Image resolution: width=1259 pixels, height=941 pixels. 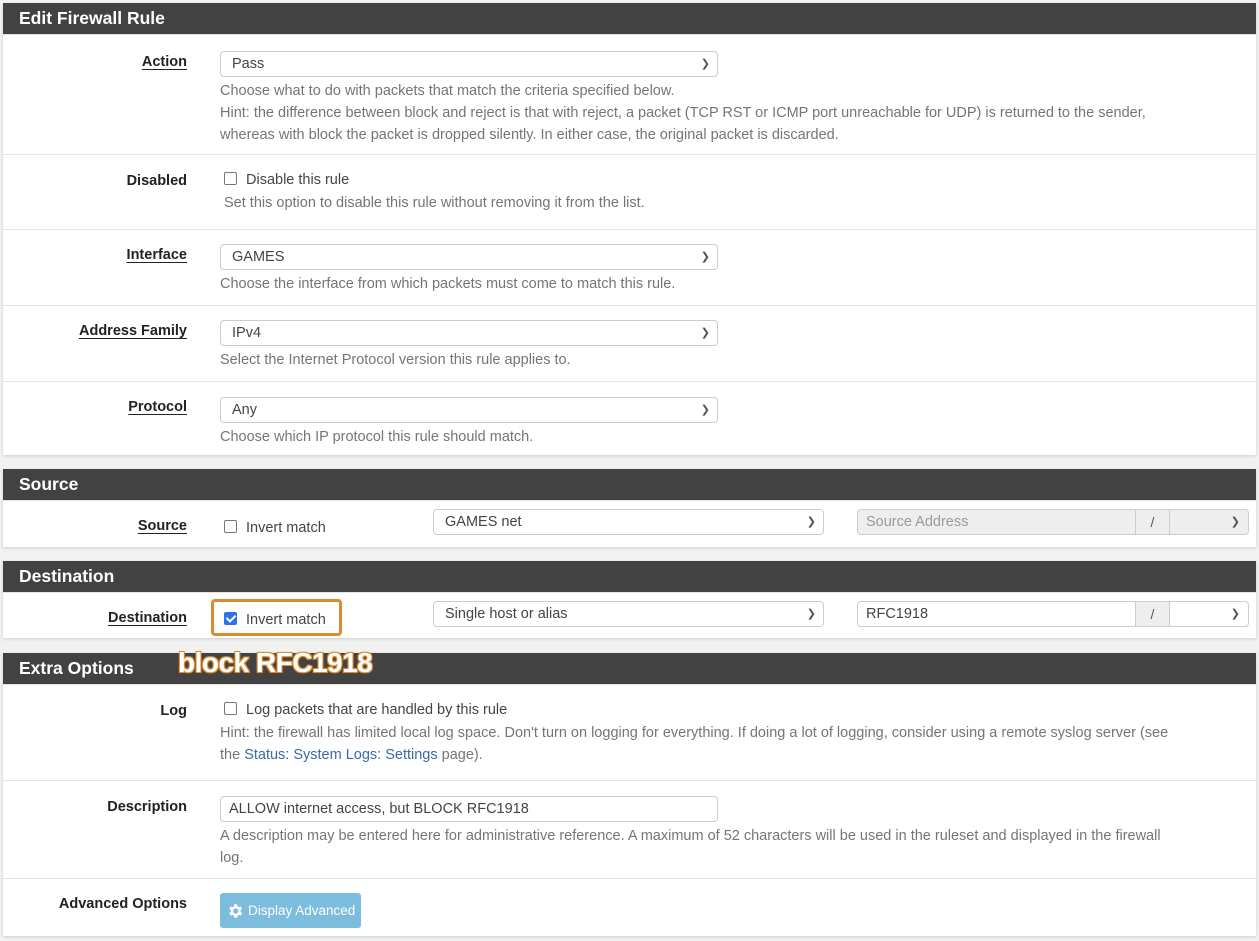 What do you see at coordinates (276, 617) in the screenshot?
I see `annotation-highlight-box` at bounding box center [276, 617].